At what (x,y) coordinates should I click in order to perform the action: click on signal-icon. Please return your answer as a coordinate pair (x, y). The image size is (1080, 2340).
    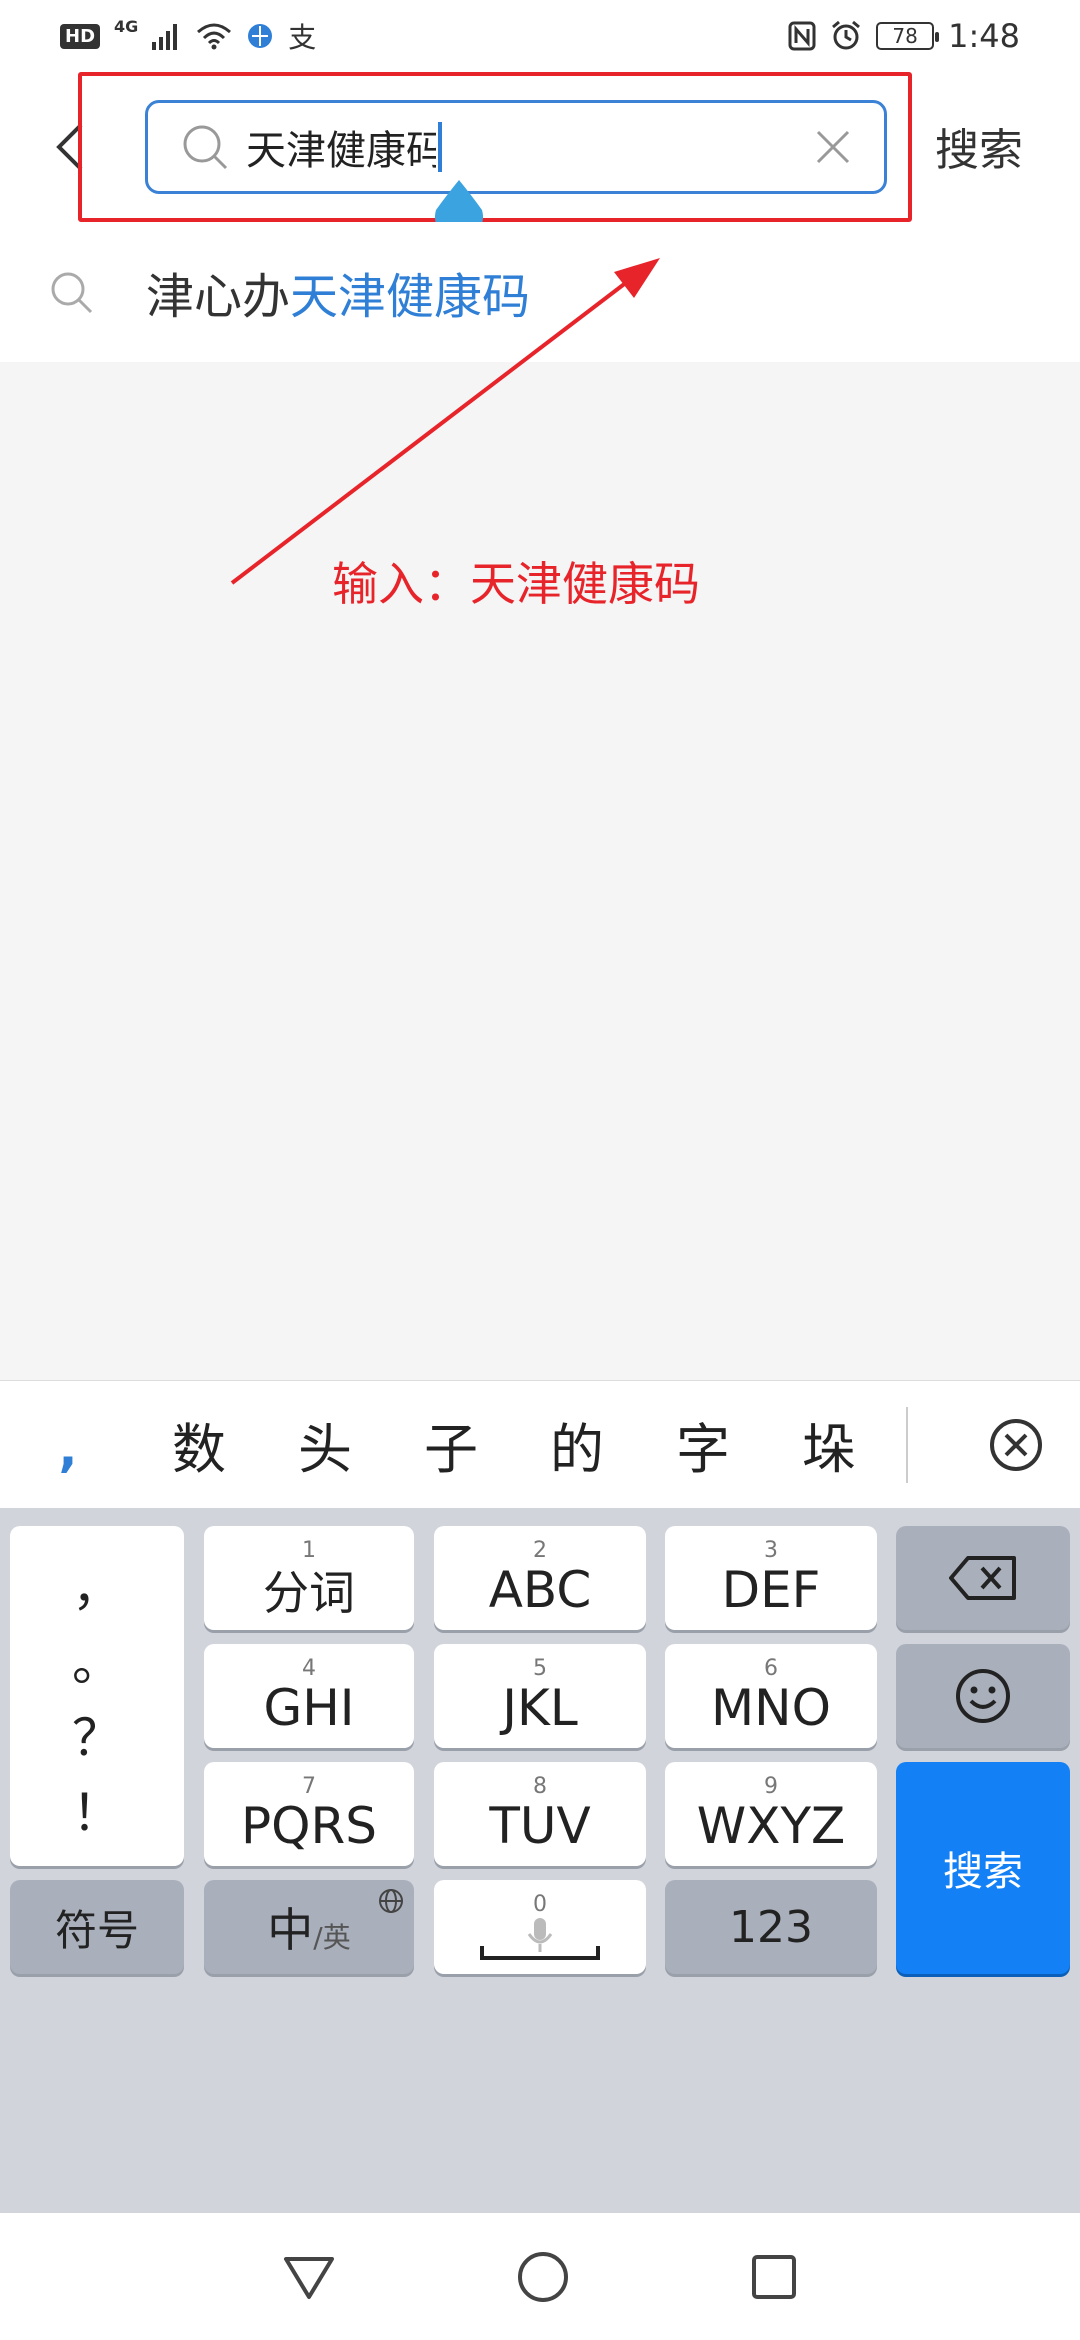
    Looking at the image, I should click on (165, 37).